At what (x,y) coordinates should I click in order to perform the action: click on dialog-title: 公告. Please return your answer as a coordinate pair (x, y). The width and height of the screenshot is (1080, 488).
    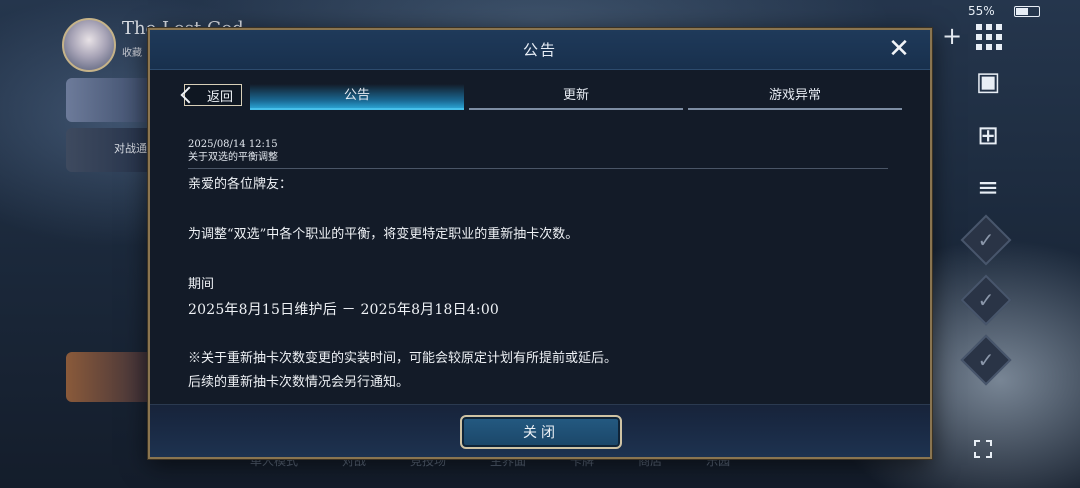
    Looking at the image, I should click on (539, 50).